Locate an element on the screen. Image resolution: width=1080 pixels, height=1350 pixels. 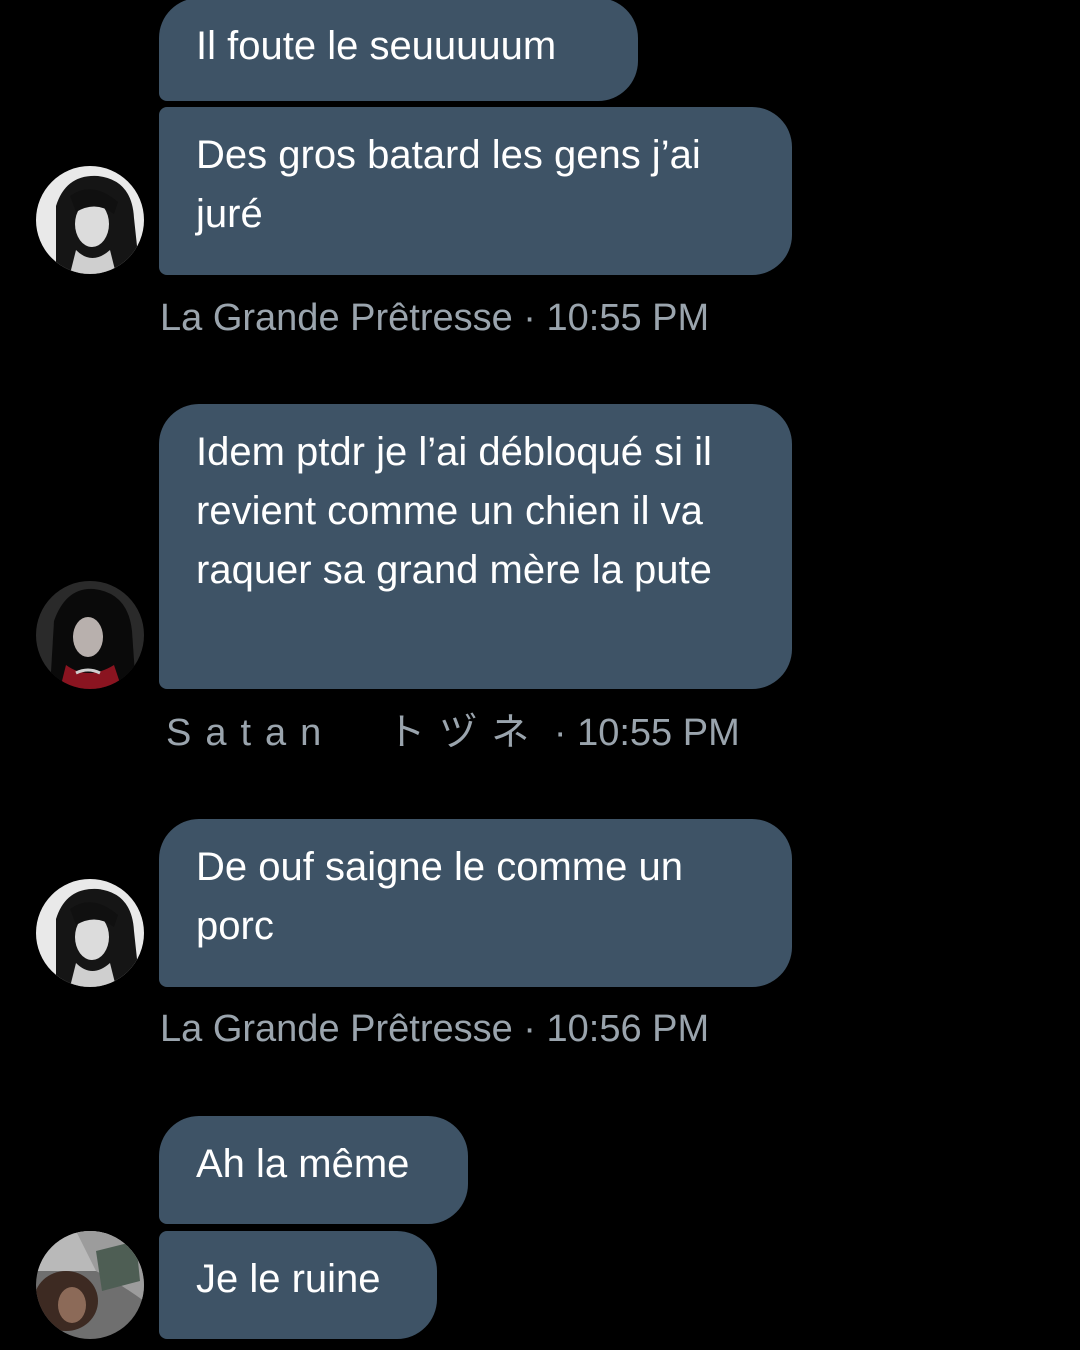
message-meta: La Grande Prêtresse · 10:55 PM is located at coordinates (434, 318).